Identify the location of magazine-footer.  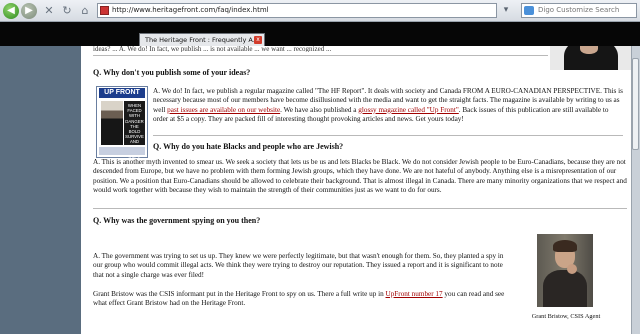
(122, 151).